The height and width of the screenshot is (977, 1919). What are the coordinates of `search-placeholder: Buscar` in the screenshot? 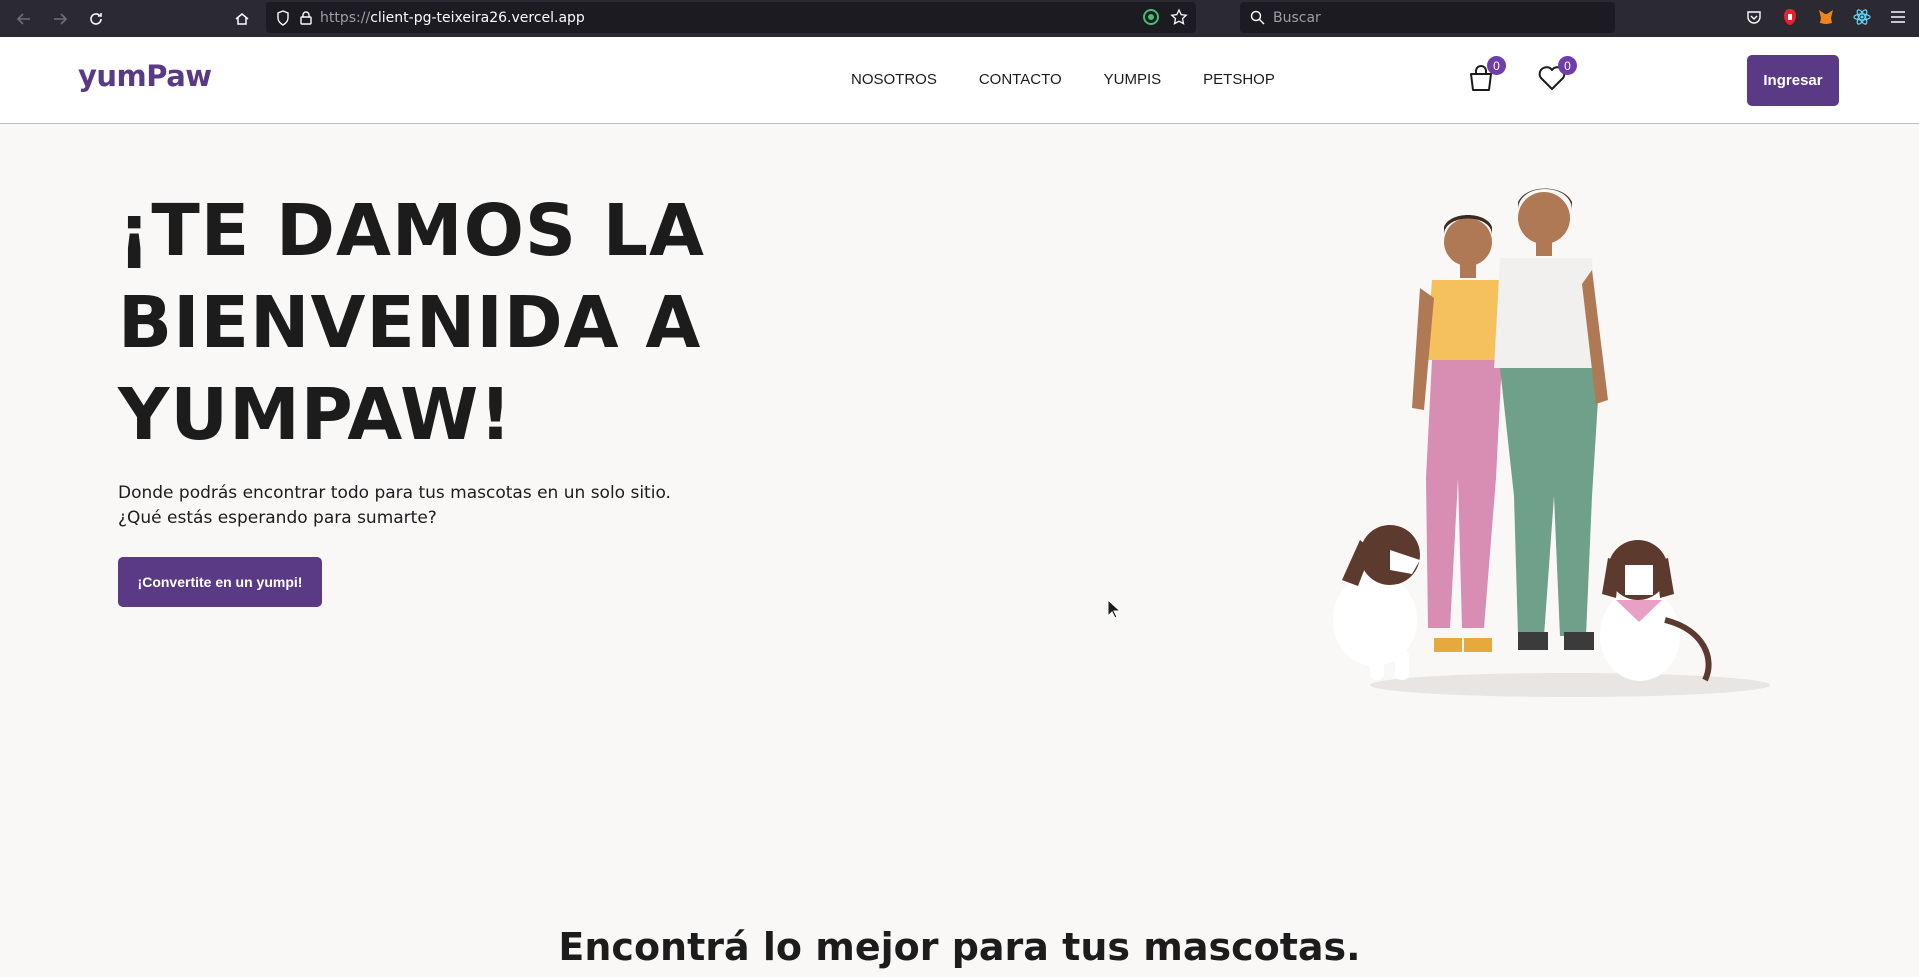 It's located at (1297, 17).